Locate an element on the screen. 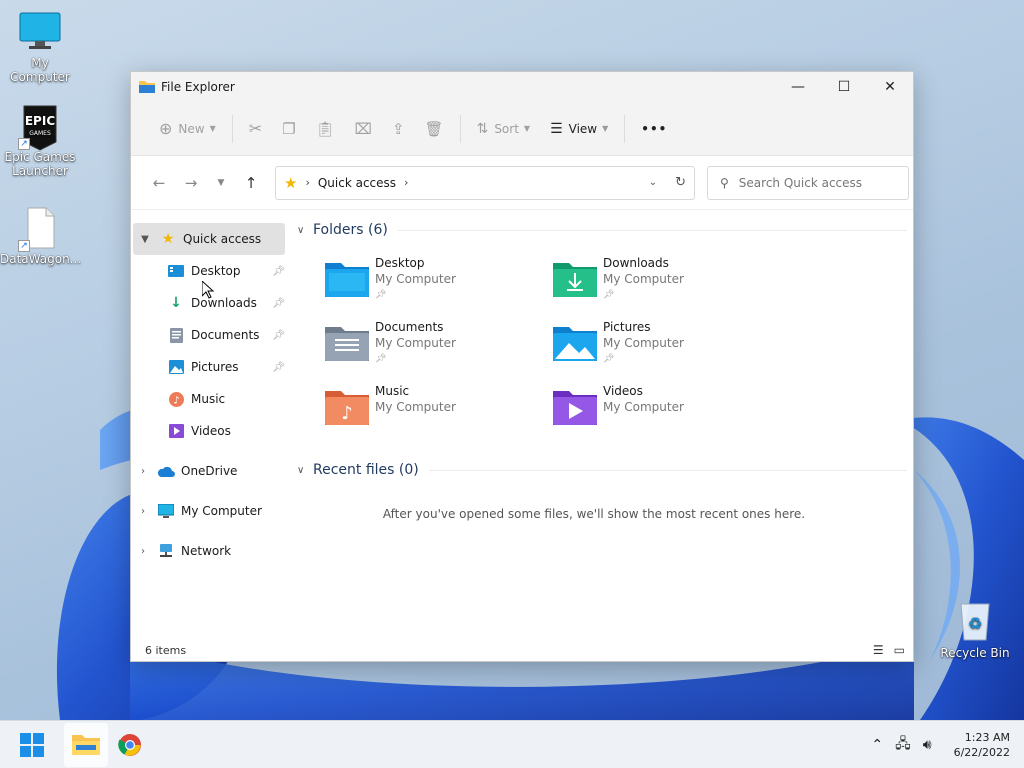 The height and width of the screenshot is (768, 1024). sidebar-item-music: ♪ Music is located at coordinates (210, 399).